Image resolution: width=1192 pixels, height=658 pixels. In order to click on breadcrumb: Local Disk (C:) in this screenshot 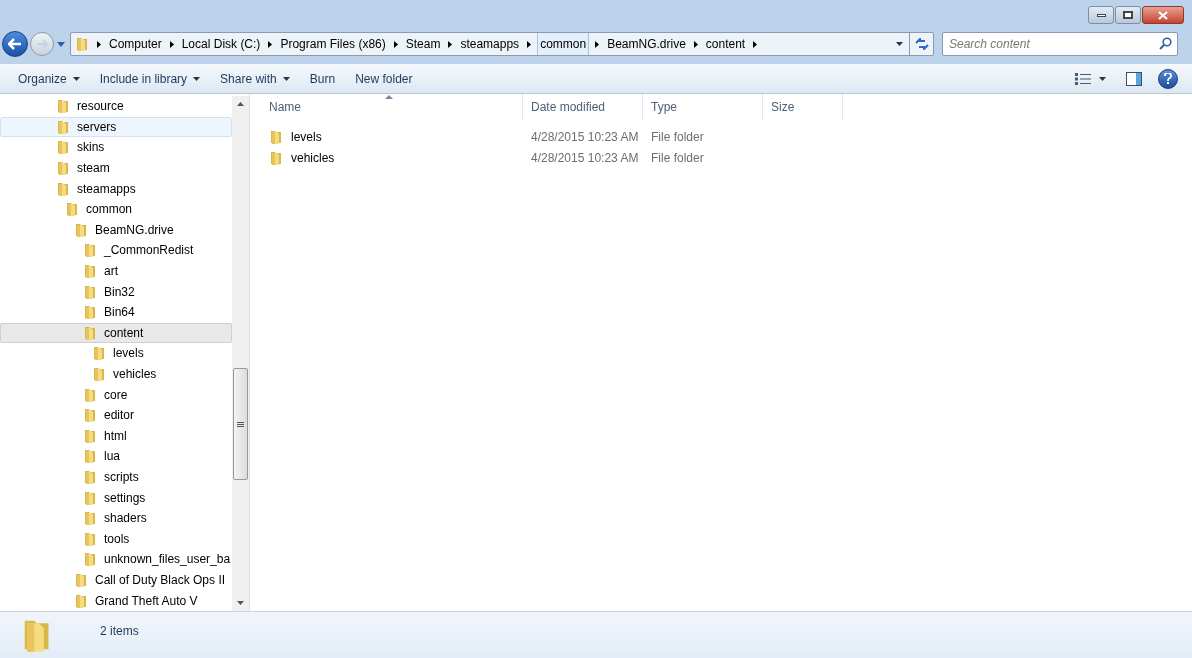, I will do `click(221, 44)`.